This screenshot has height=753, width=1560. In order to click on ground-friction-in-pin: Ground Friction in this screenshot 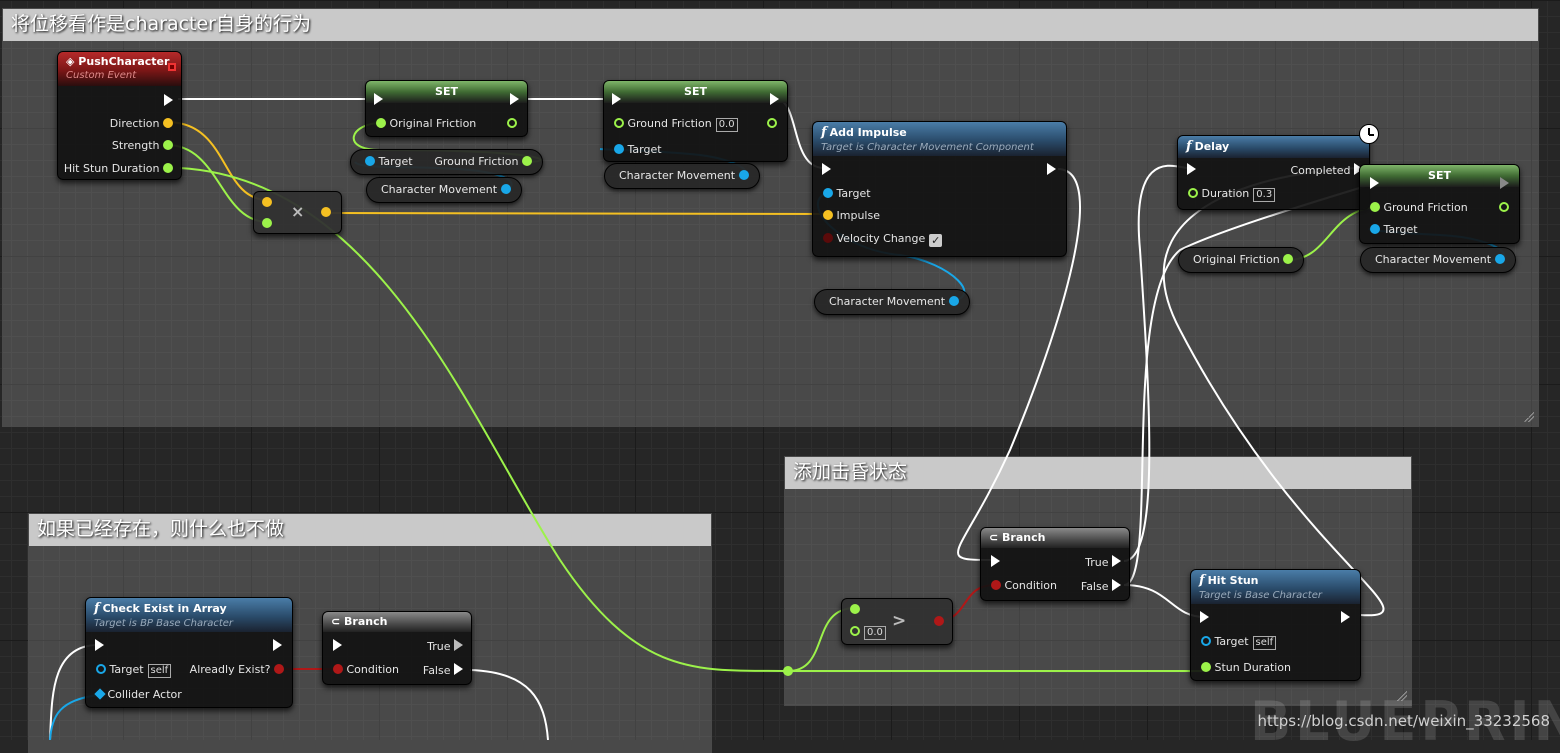, I will do `click(1419, 208)`.